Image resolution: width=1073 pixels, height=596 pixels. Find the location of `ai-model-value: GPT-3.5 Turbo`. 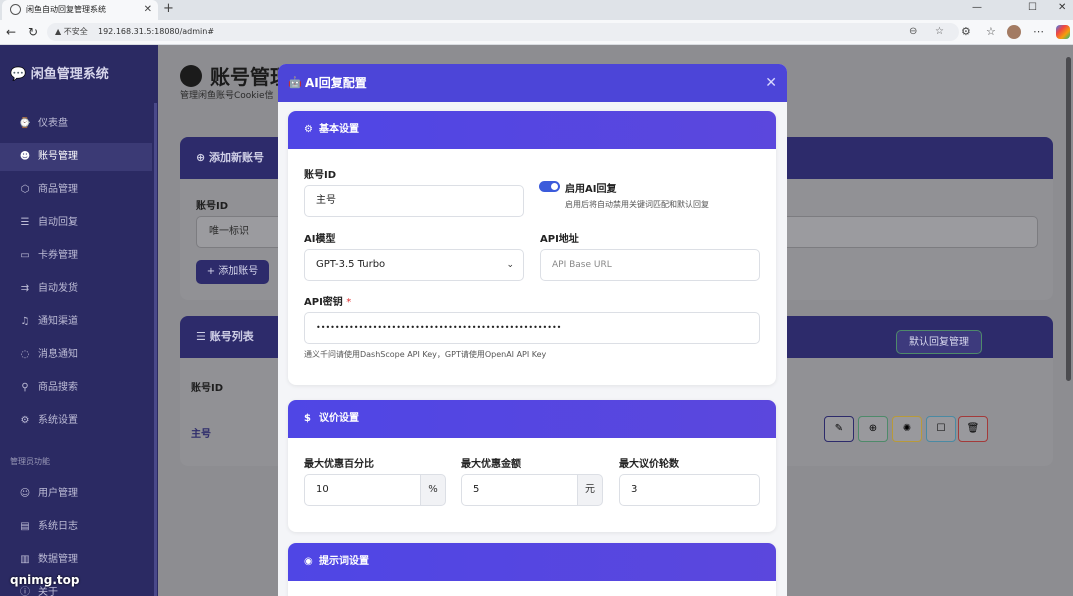

ai-model-value: GPT-3.5 Turbo is located at coordinates (351, 264).